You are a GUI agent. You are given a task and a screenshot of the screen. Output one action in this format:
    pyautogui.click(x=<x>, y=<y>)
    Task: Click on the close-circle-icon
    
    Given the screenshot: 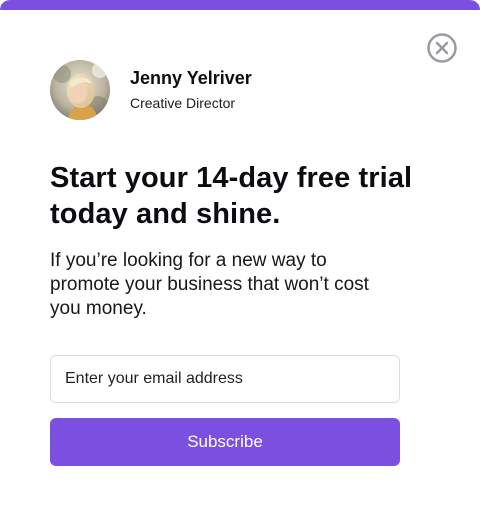 What is the action you would take?
    pyautogui.click(x=442, y=48)
    